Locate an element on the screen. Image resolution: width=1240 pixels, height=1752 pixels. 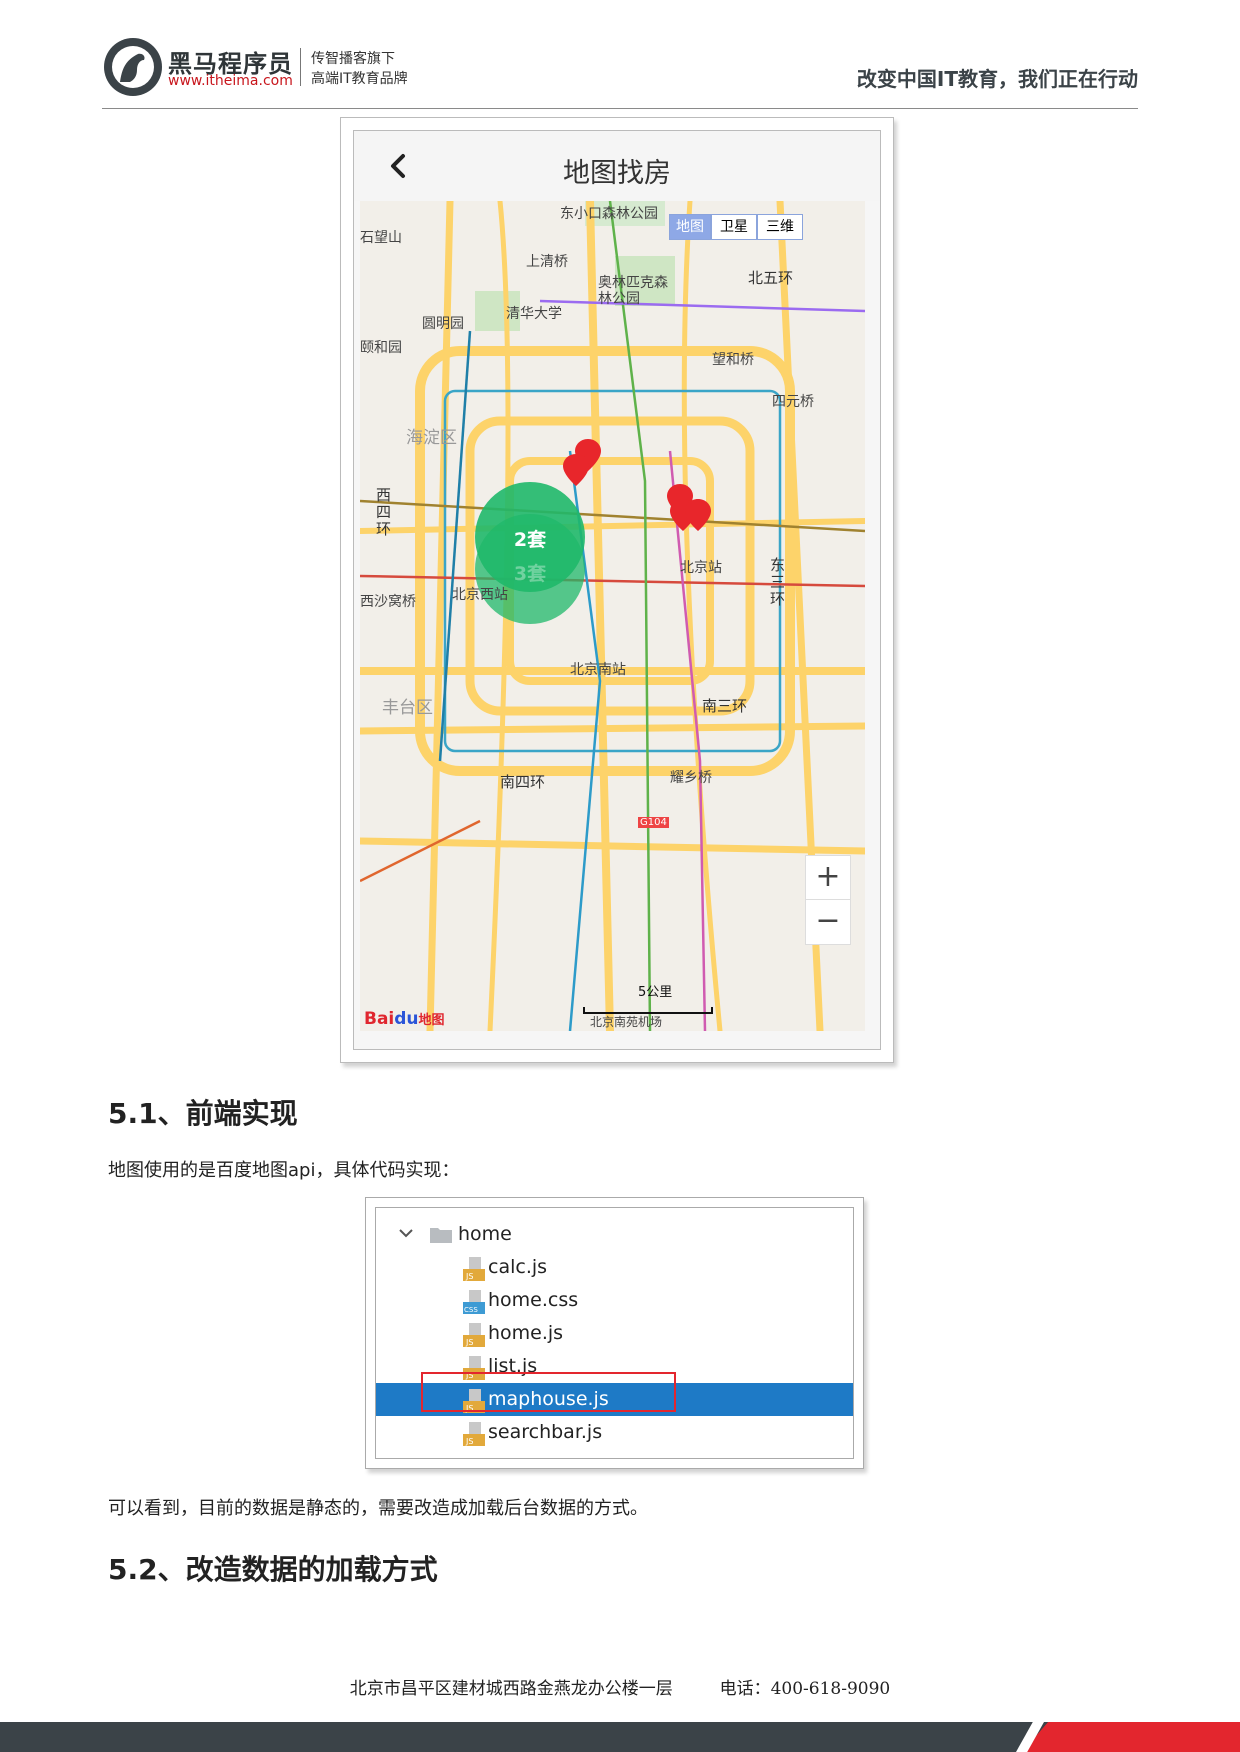
brand-url: www.itheima.com is located at coordinates (230, 81).